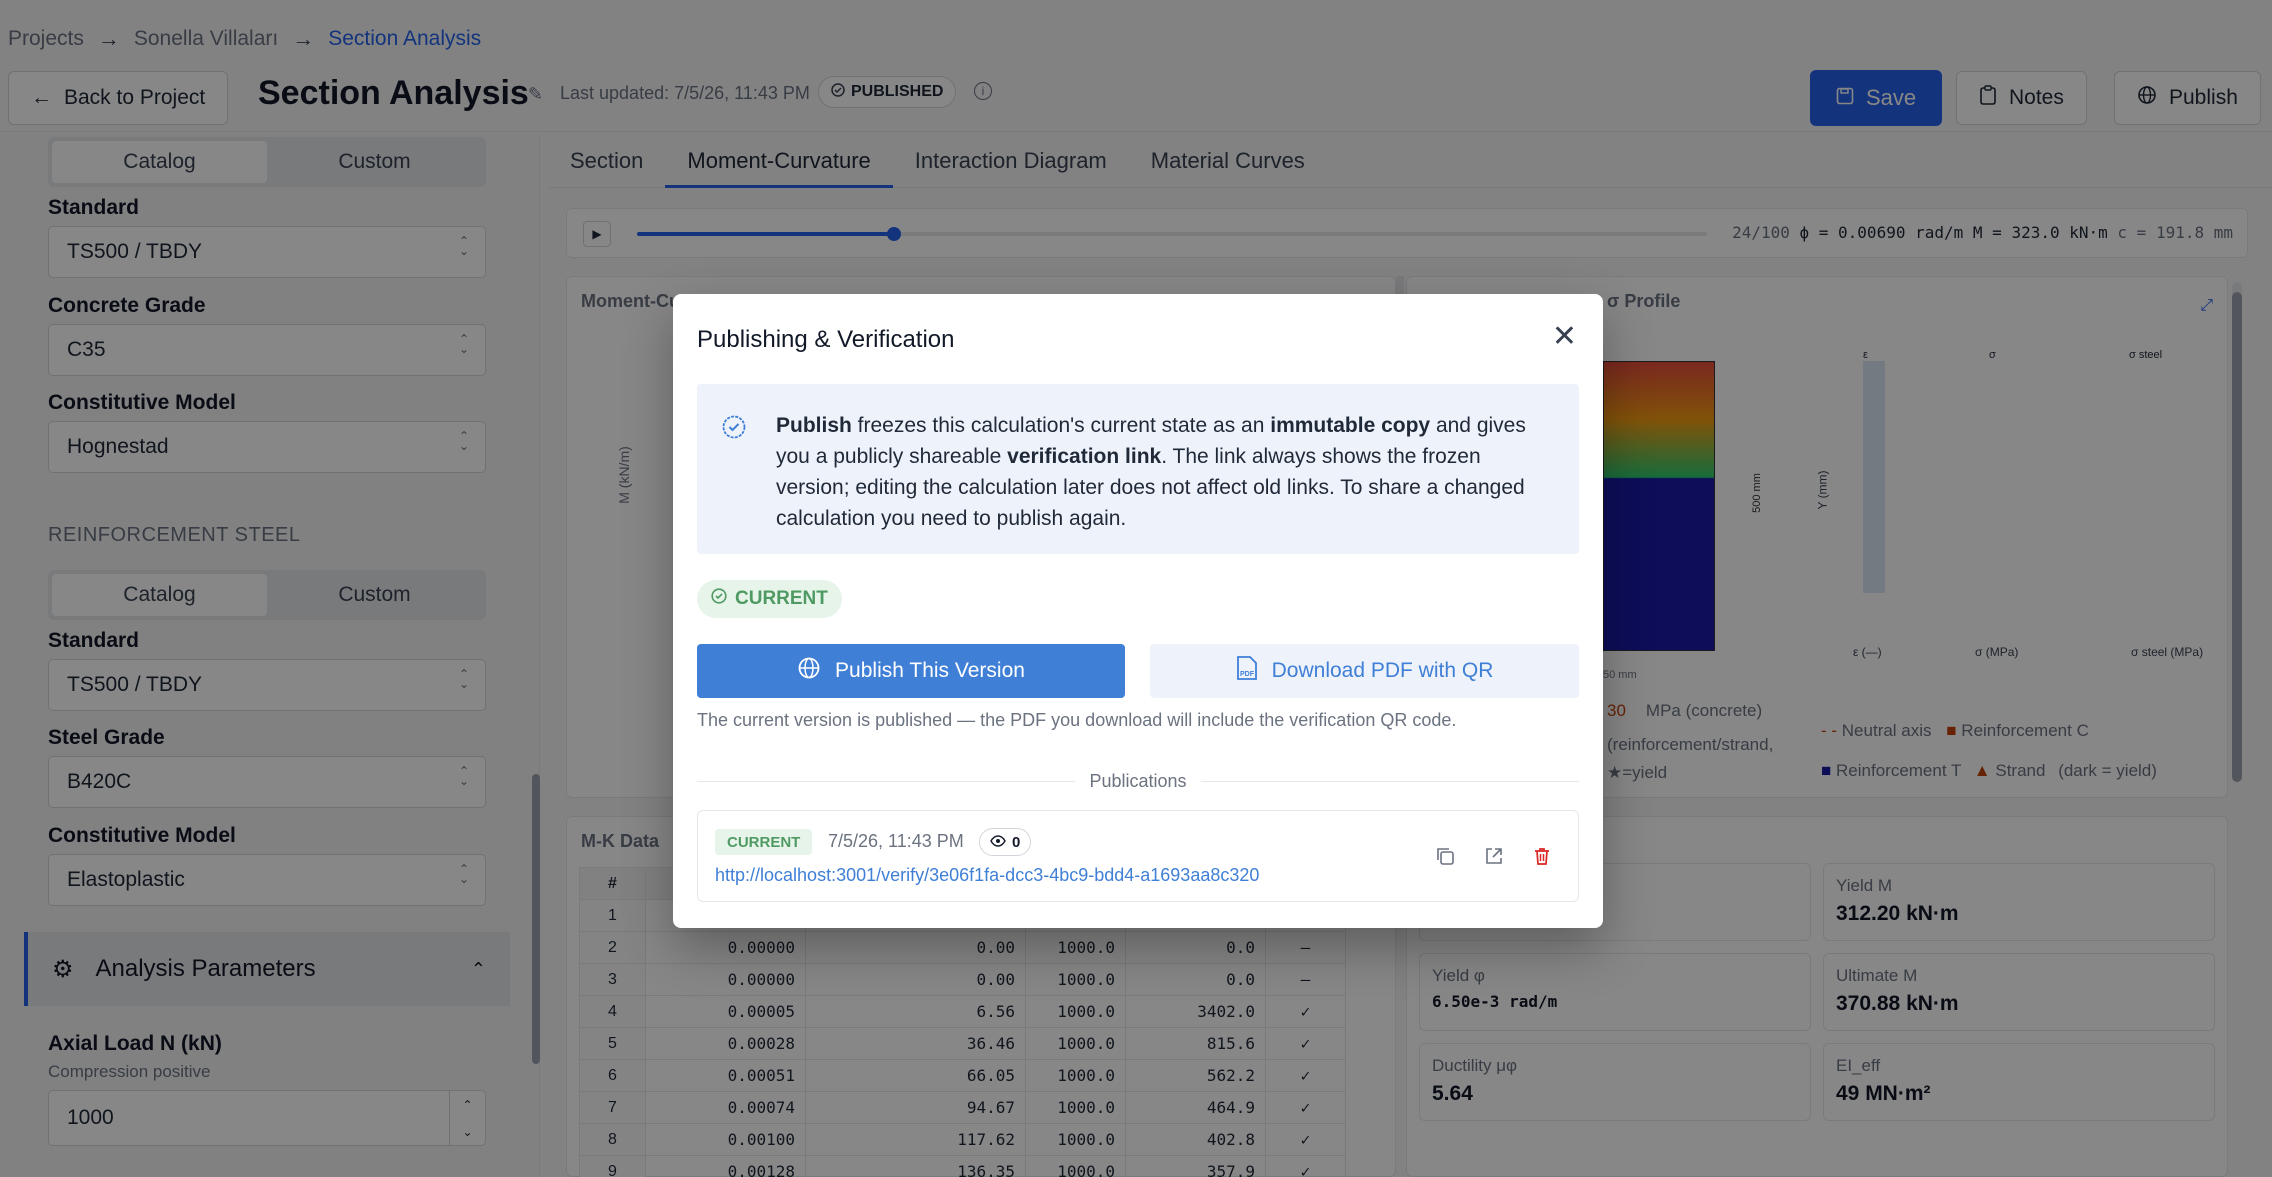 Image resolution: width=2272 pixels, height=1177 pixels. I want to click on publish-version-button: Publish This Version, so click(911, 671).